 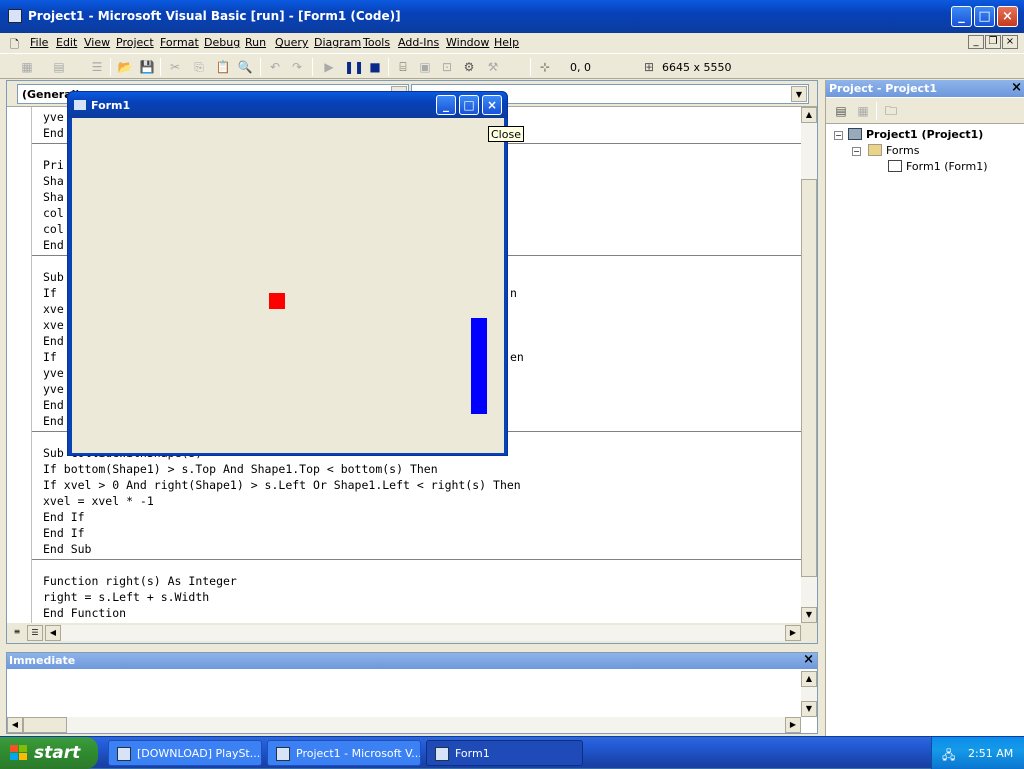 What do you see at coordinates (423, 633) in the screenshot?
I see `code-horizontal-scrollbar: ◀ ▶` at bounding box center [423, 633].